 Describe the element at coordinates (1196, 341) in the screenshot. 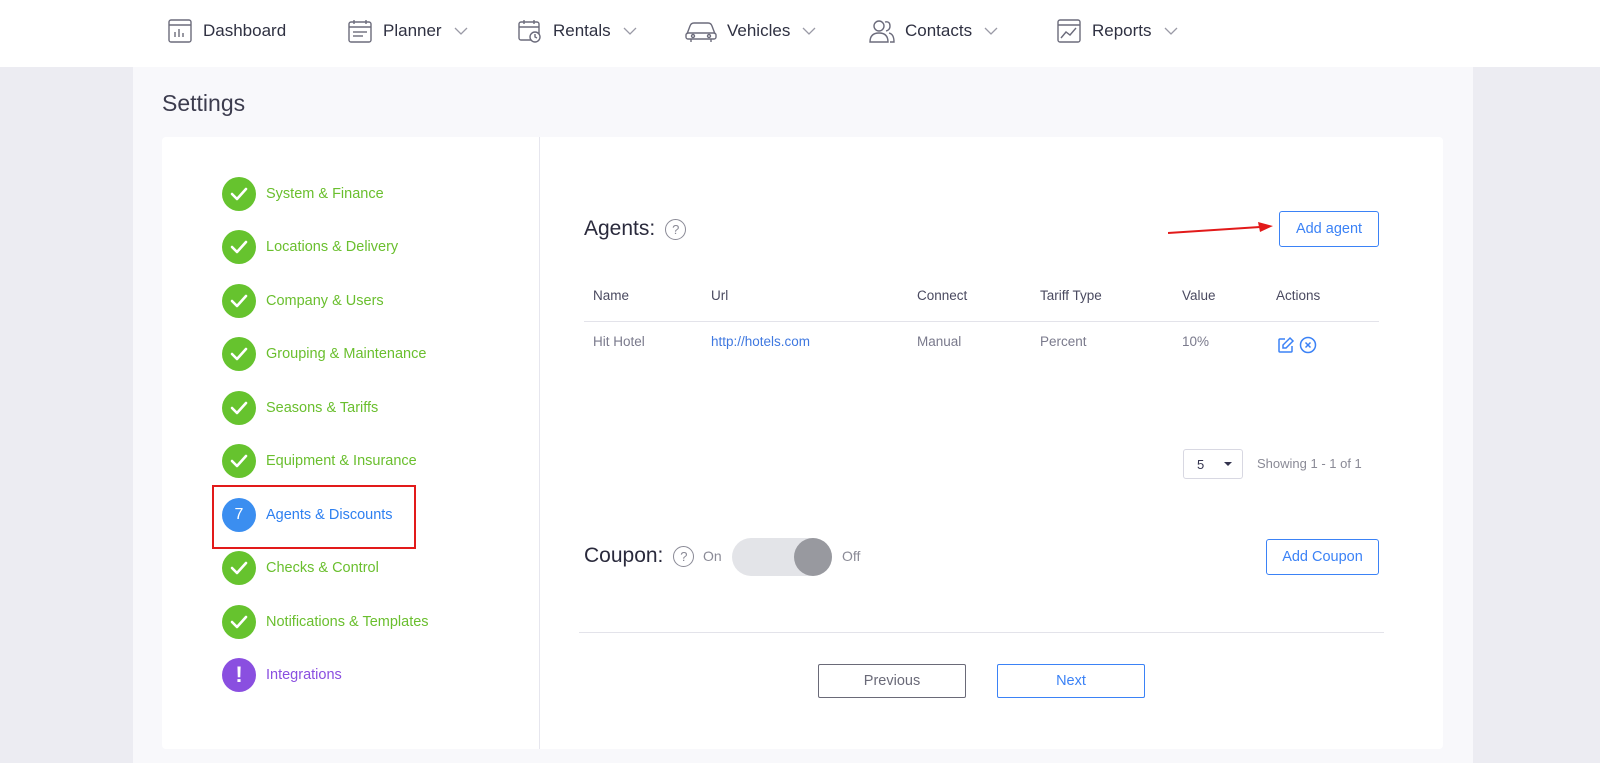

I see `cell-value: 10%` at that location.